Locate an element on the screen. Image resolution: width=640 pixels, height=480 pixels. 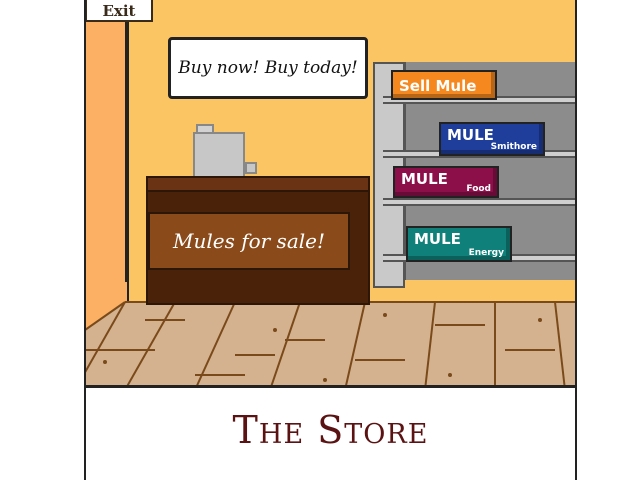
counter-text: Mules for sale! is located at coordinates (249, 241).